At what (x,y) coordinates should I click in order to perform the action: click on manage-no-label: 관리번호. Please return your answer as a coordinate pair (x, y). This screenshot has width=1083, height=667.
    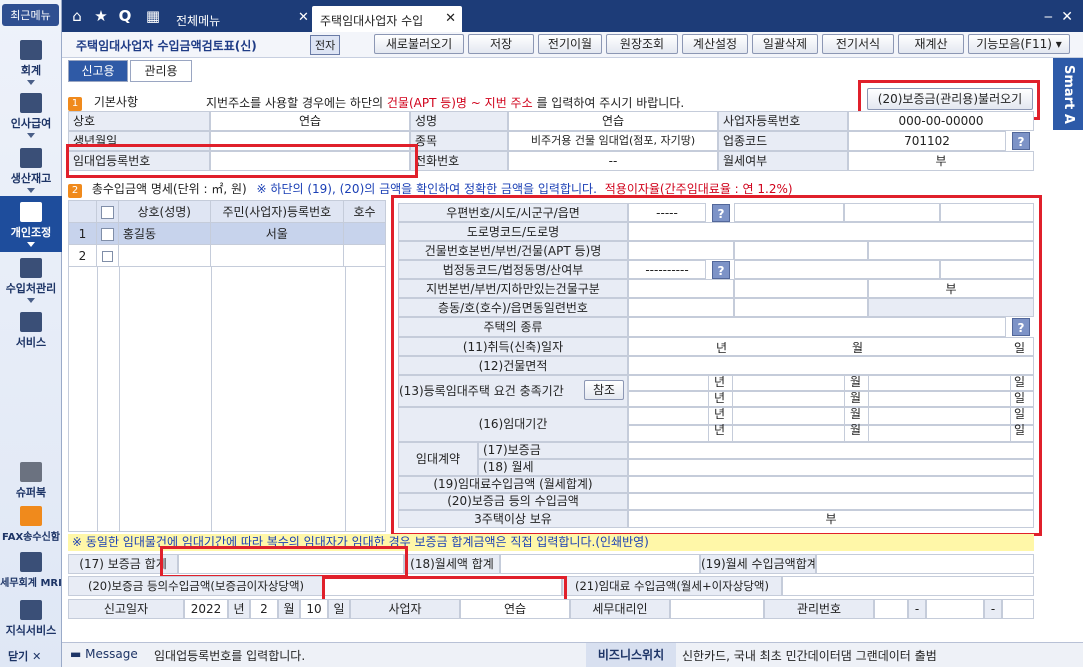
    Looking at the image, I should click on (819, 609).